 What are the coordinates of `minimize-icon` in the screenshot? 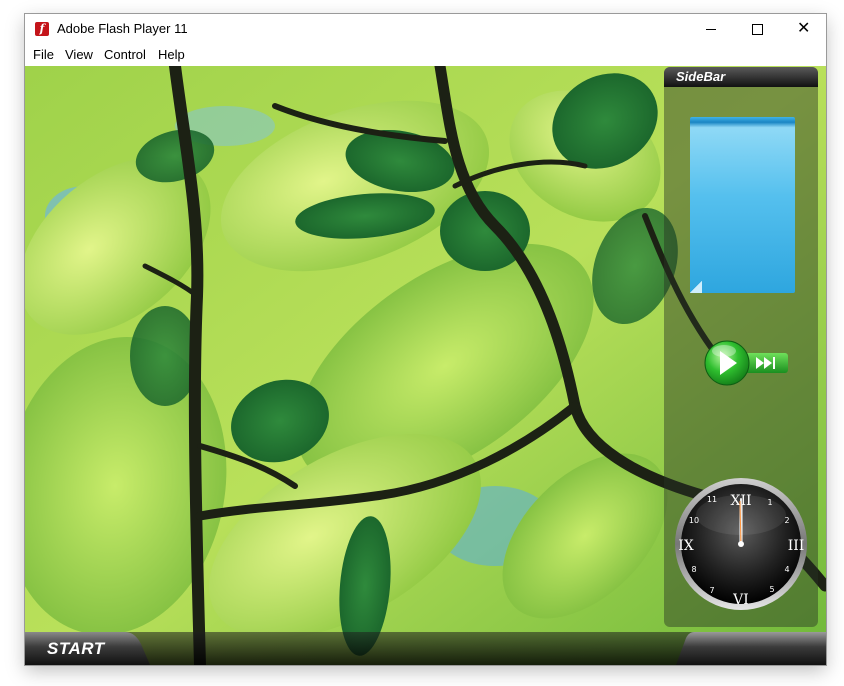 It's located at (711, 29).